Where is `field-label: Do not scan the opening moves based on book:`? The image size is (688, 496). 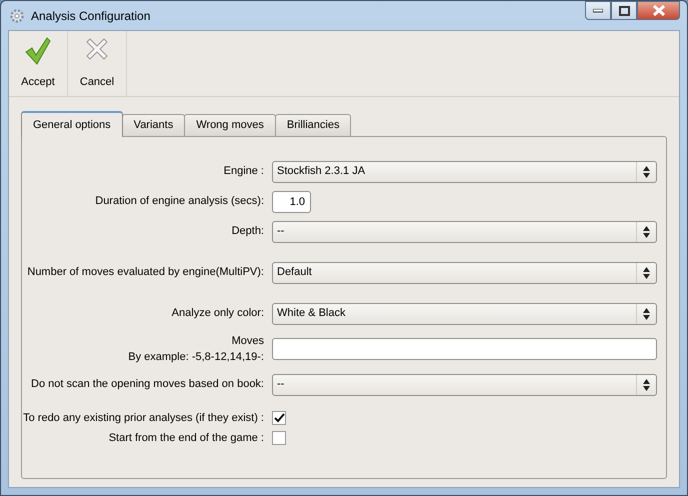 field-label: Do not scan the opening moves based on book: is located at coordinates (147, 384).